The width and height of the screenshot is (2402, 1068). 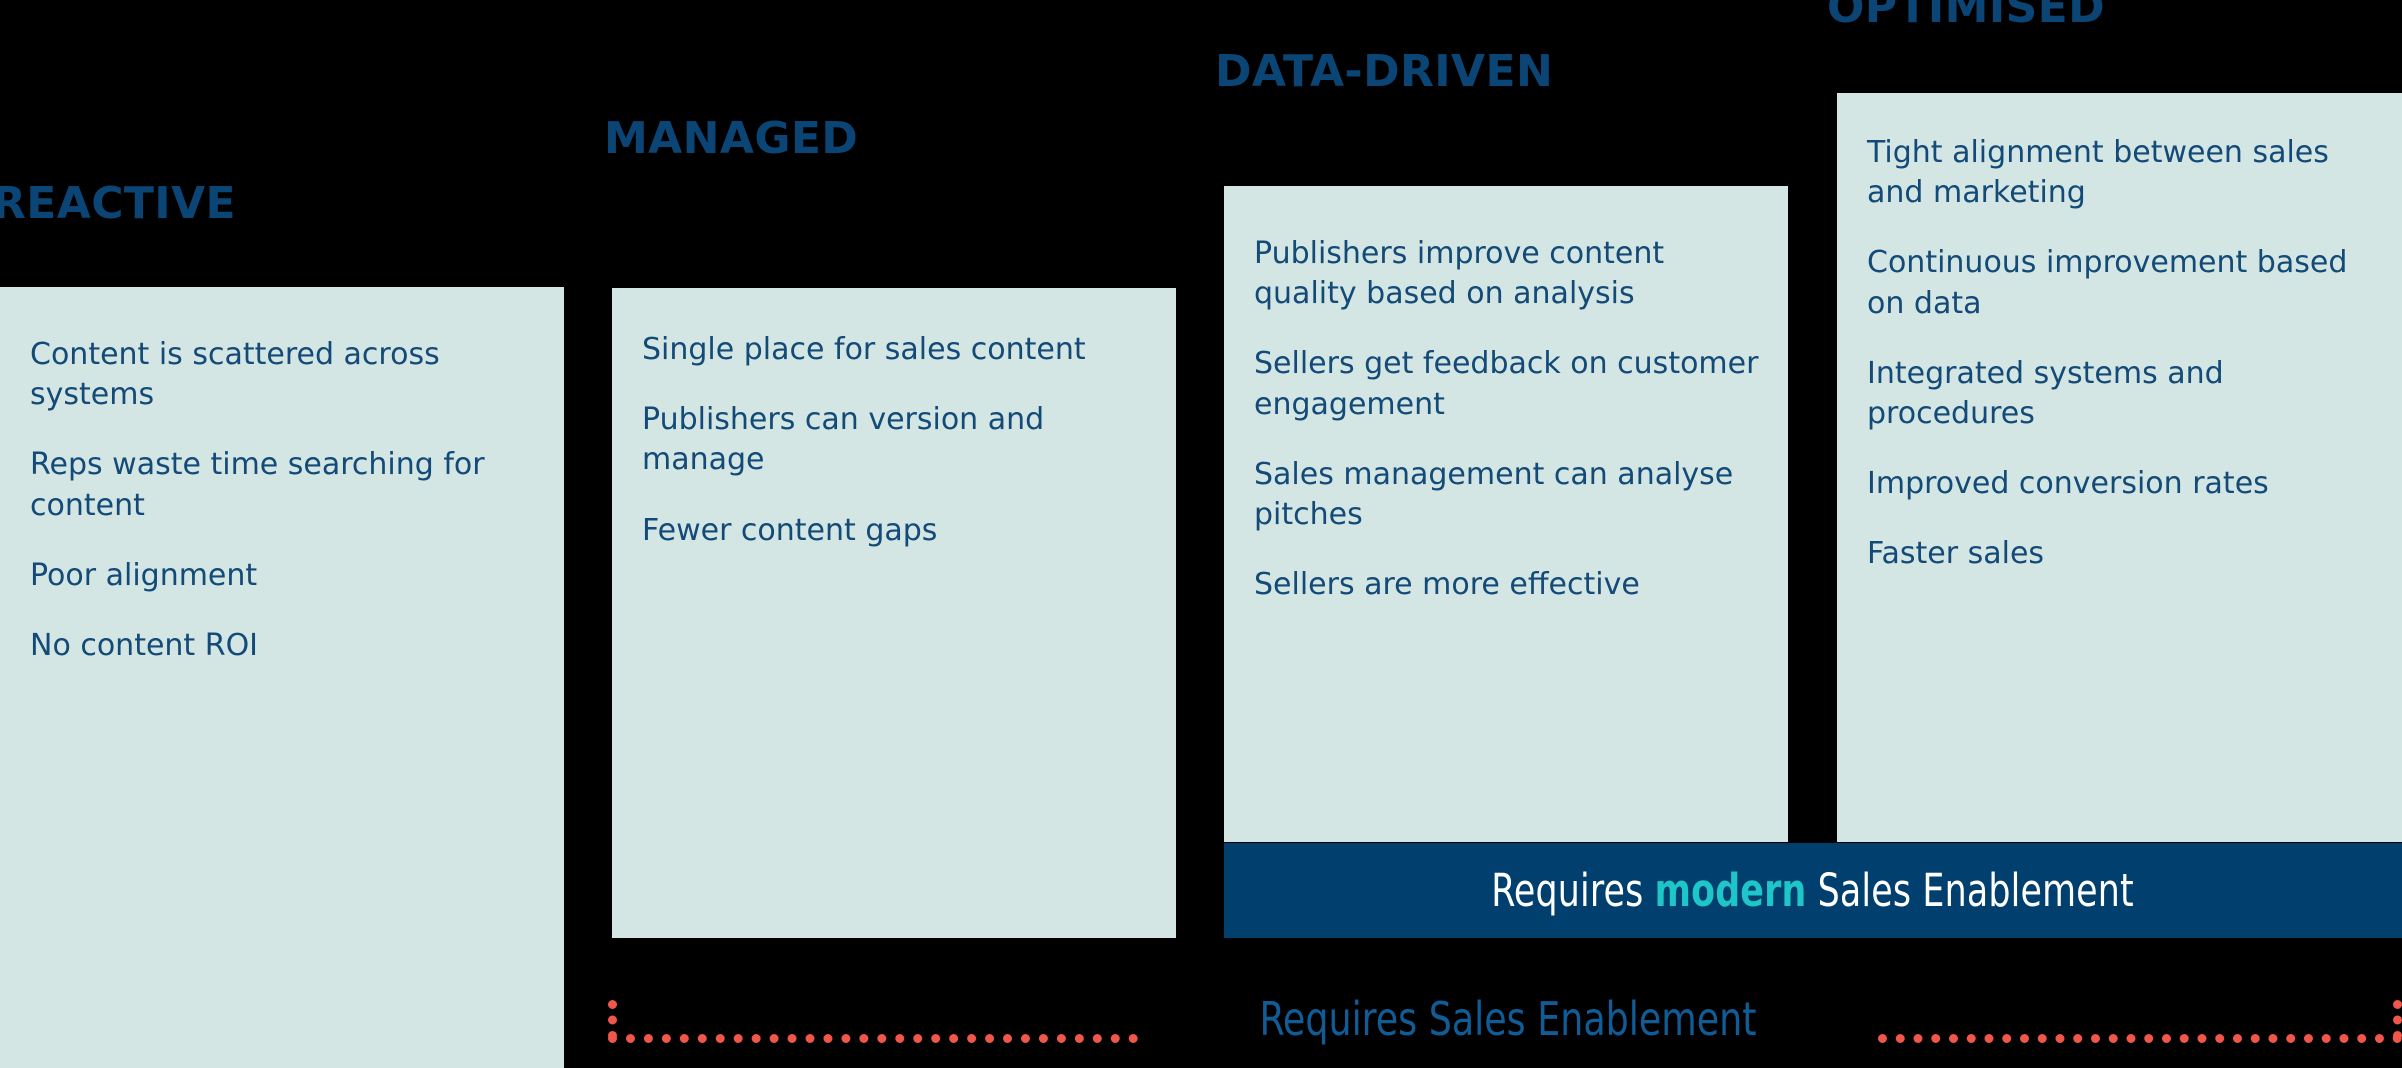 What do you see at coordinates (1966, 16) in the screenshot?
I see `stage-title-optimised: OPTIMISED` at bounding box center [1966, 16].